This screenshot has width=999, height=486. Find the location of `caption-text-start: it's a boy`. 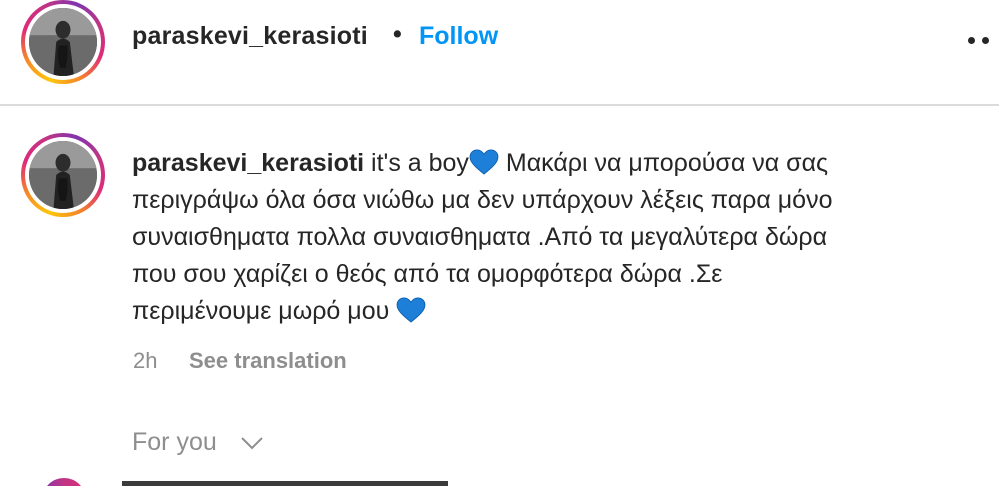

caption-text-start: it's a boy is located at coordinates (416, 163).